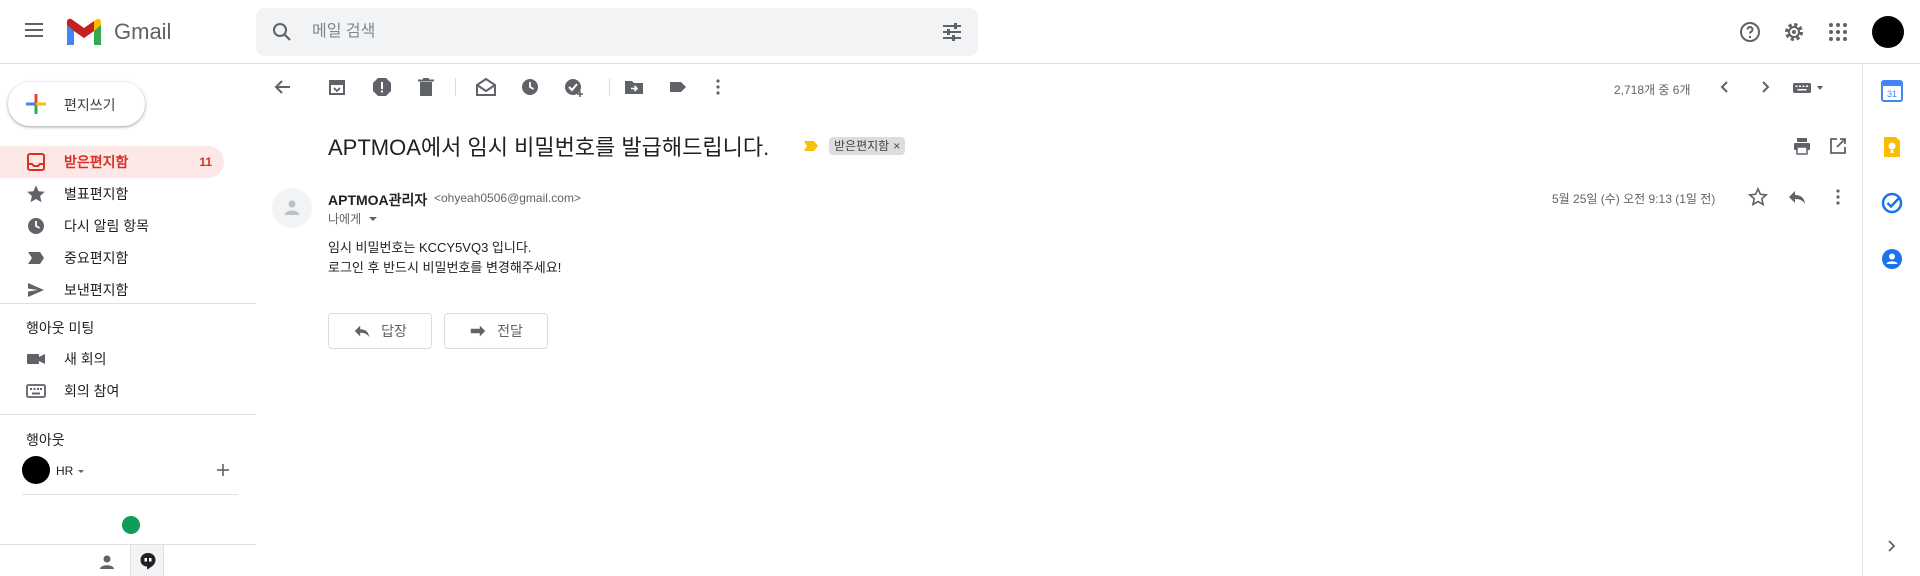 The image size is (1920, 576). Describe the element at coordinates (36, 391) in the screenshot. I see `keyboard-icon` at that location.